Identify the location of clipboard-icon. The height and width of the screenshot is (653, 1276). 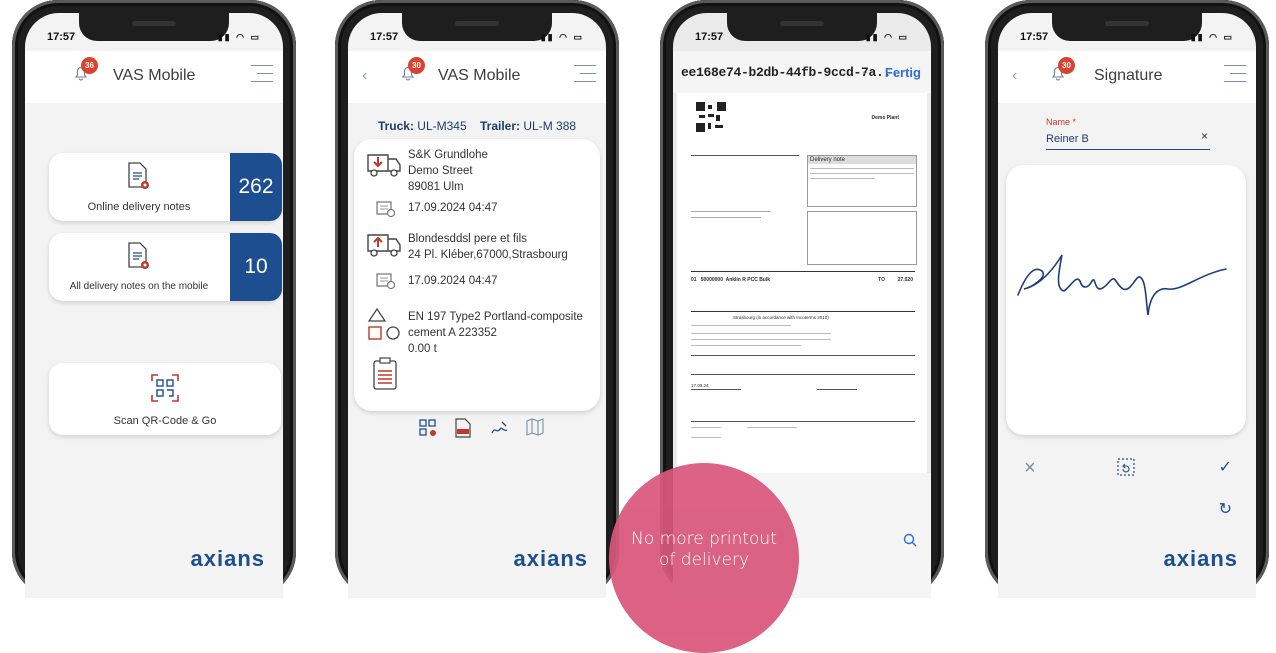
(385, 374).